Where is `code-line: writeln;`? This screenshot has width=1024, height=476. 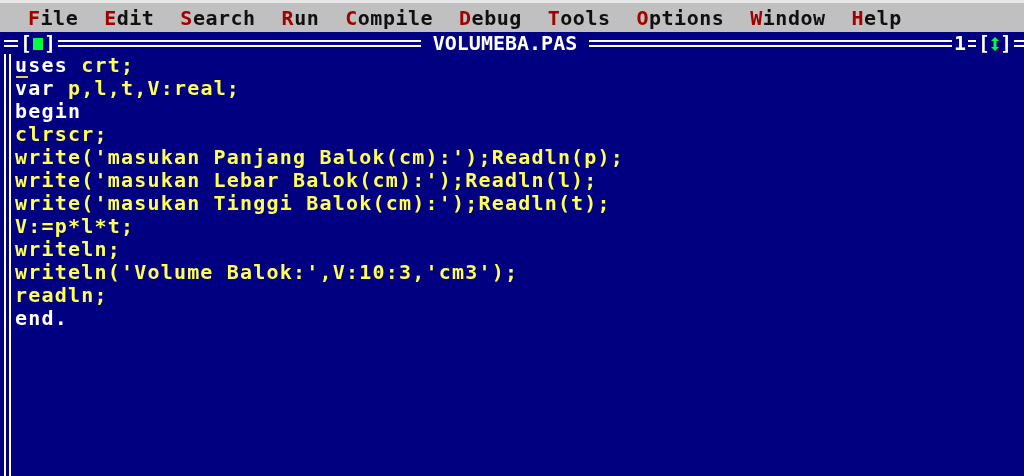 code-line: writeln; is located at coordinates (68, 249).